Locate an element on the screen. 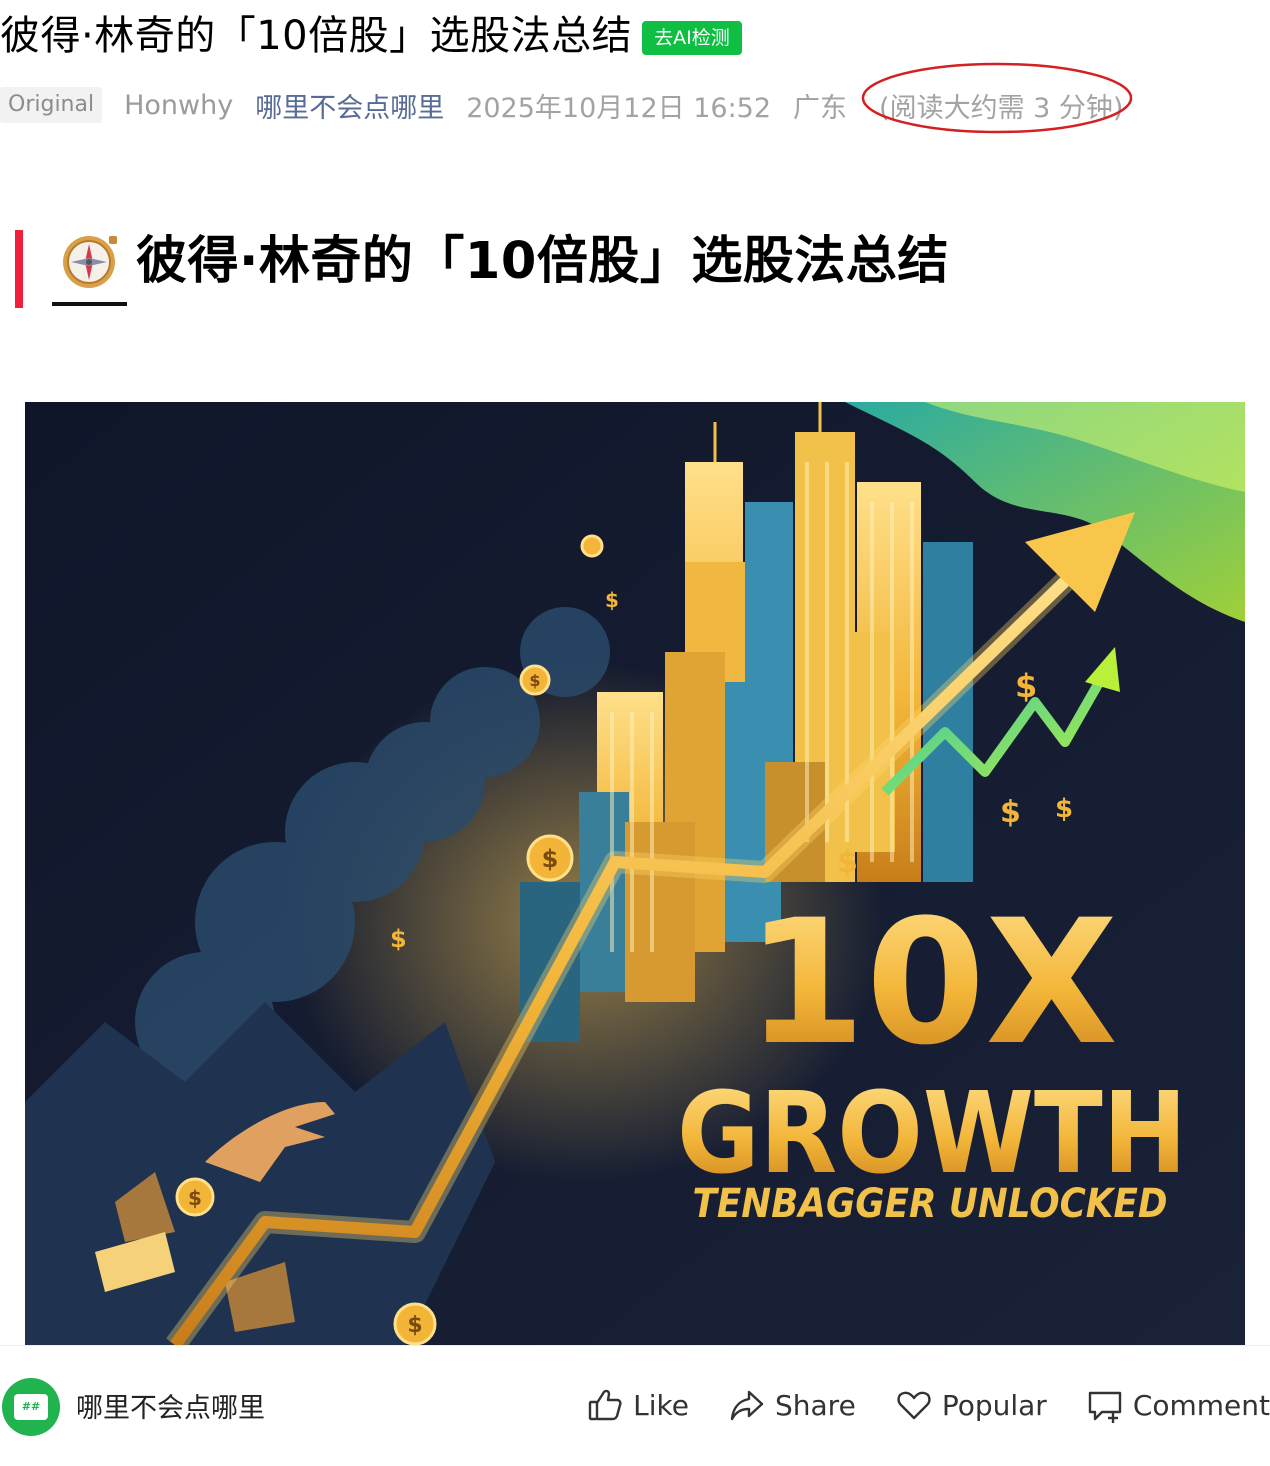 This screenshot has height=1466, width=1270. article-title: 彼得·林奇的「10倍股」选股法总结 is located at coordinates (316, 36).